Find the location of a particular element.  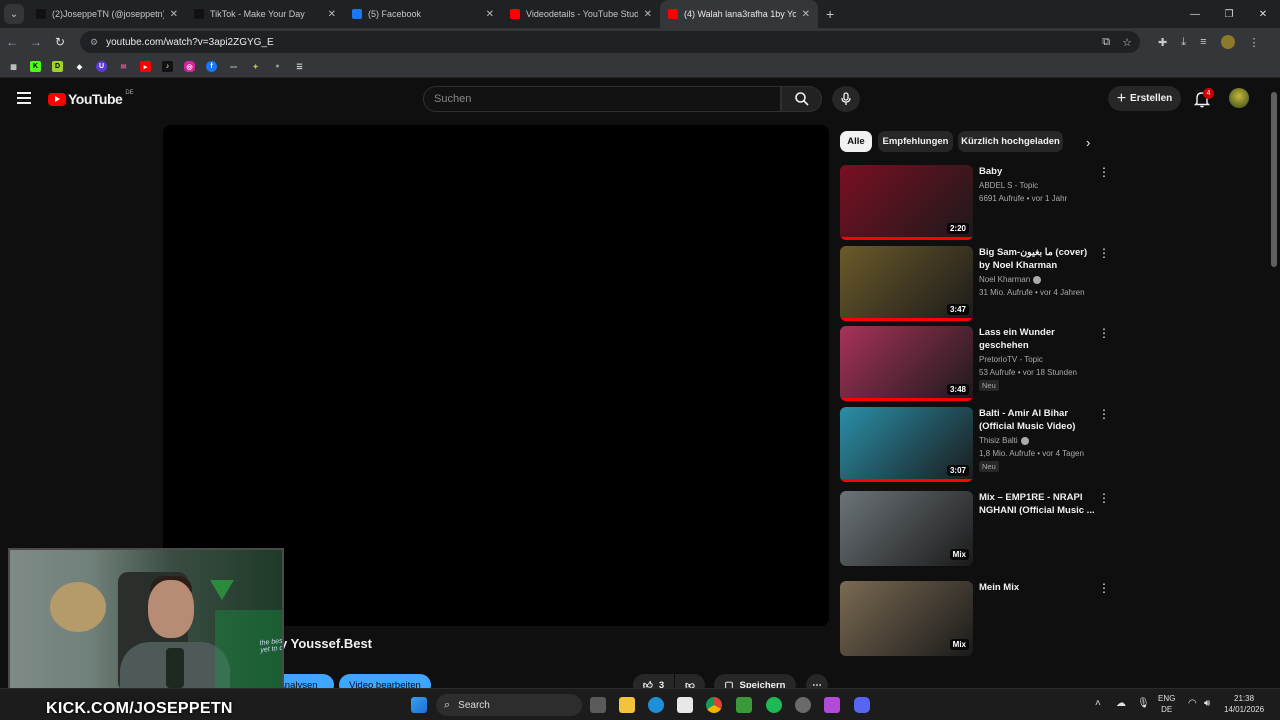

browser-tab: (2)JoseppeTN (@joseppetn) | Ti ✕ is located at coordinates (107, 14).